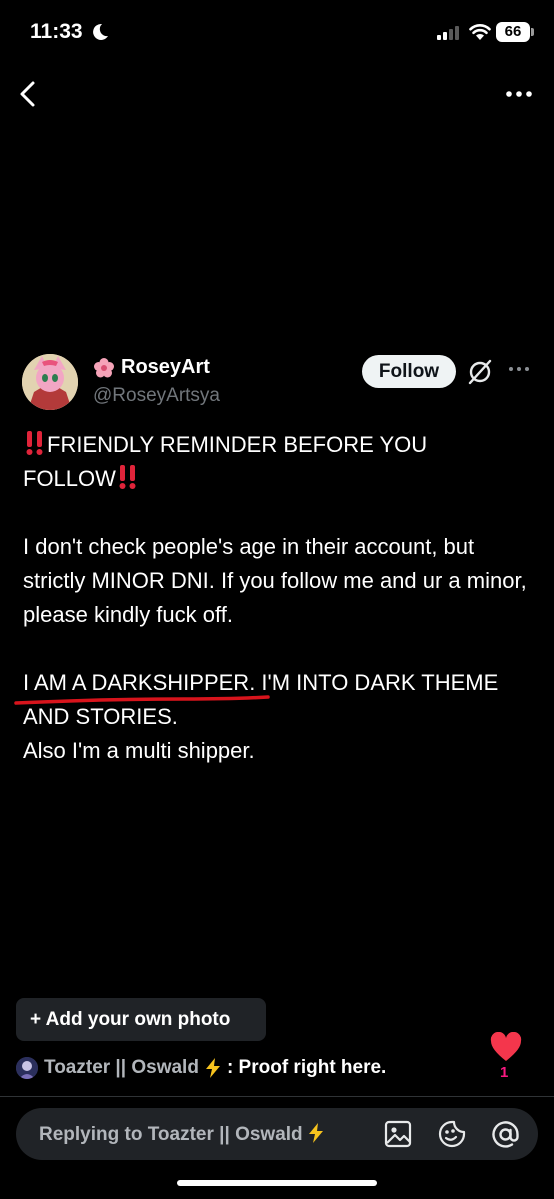  I want to click on battery-tip, so click(532, 32).